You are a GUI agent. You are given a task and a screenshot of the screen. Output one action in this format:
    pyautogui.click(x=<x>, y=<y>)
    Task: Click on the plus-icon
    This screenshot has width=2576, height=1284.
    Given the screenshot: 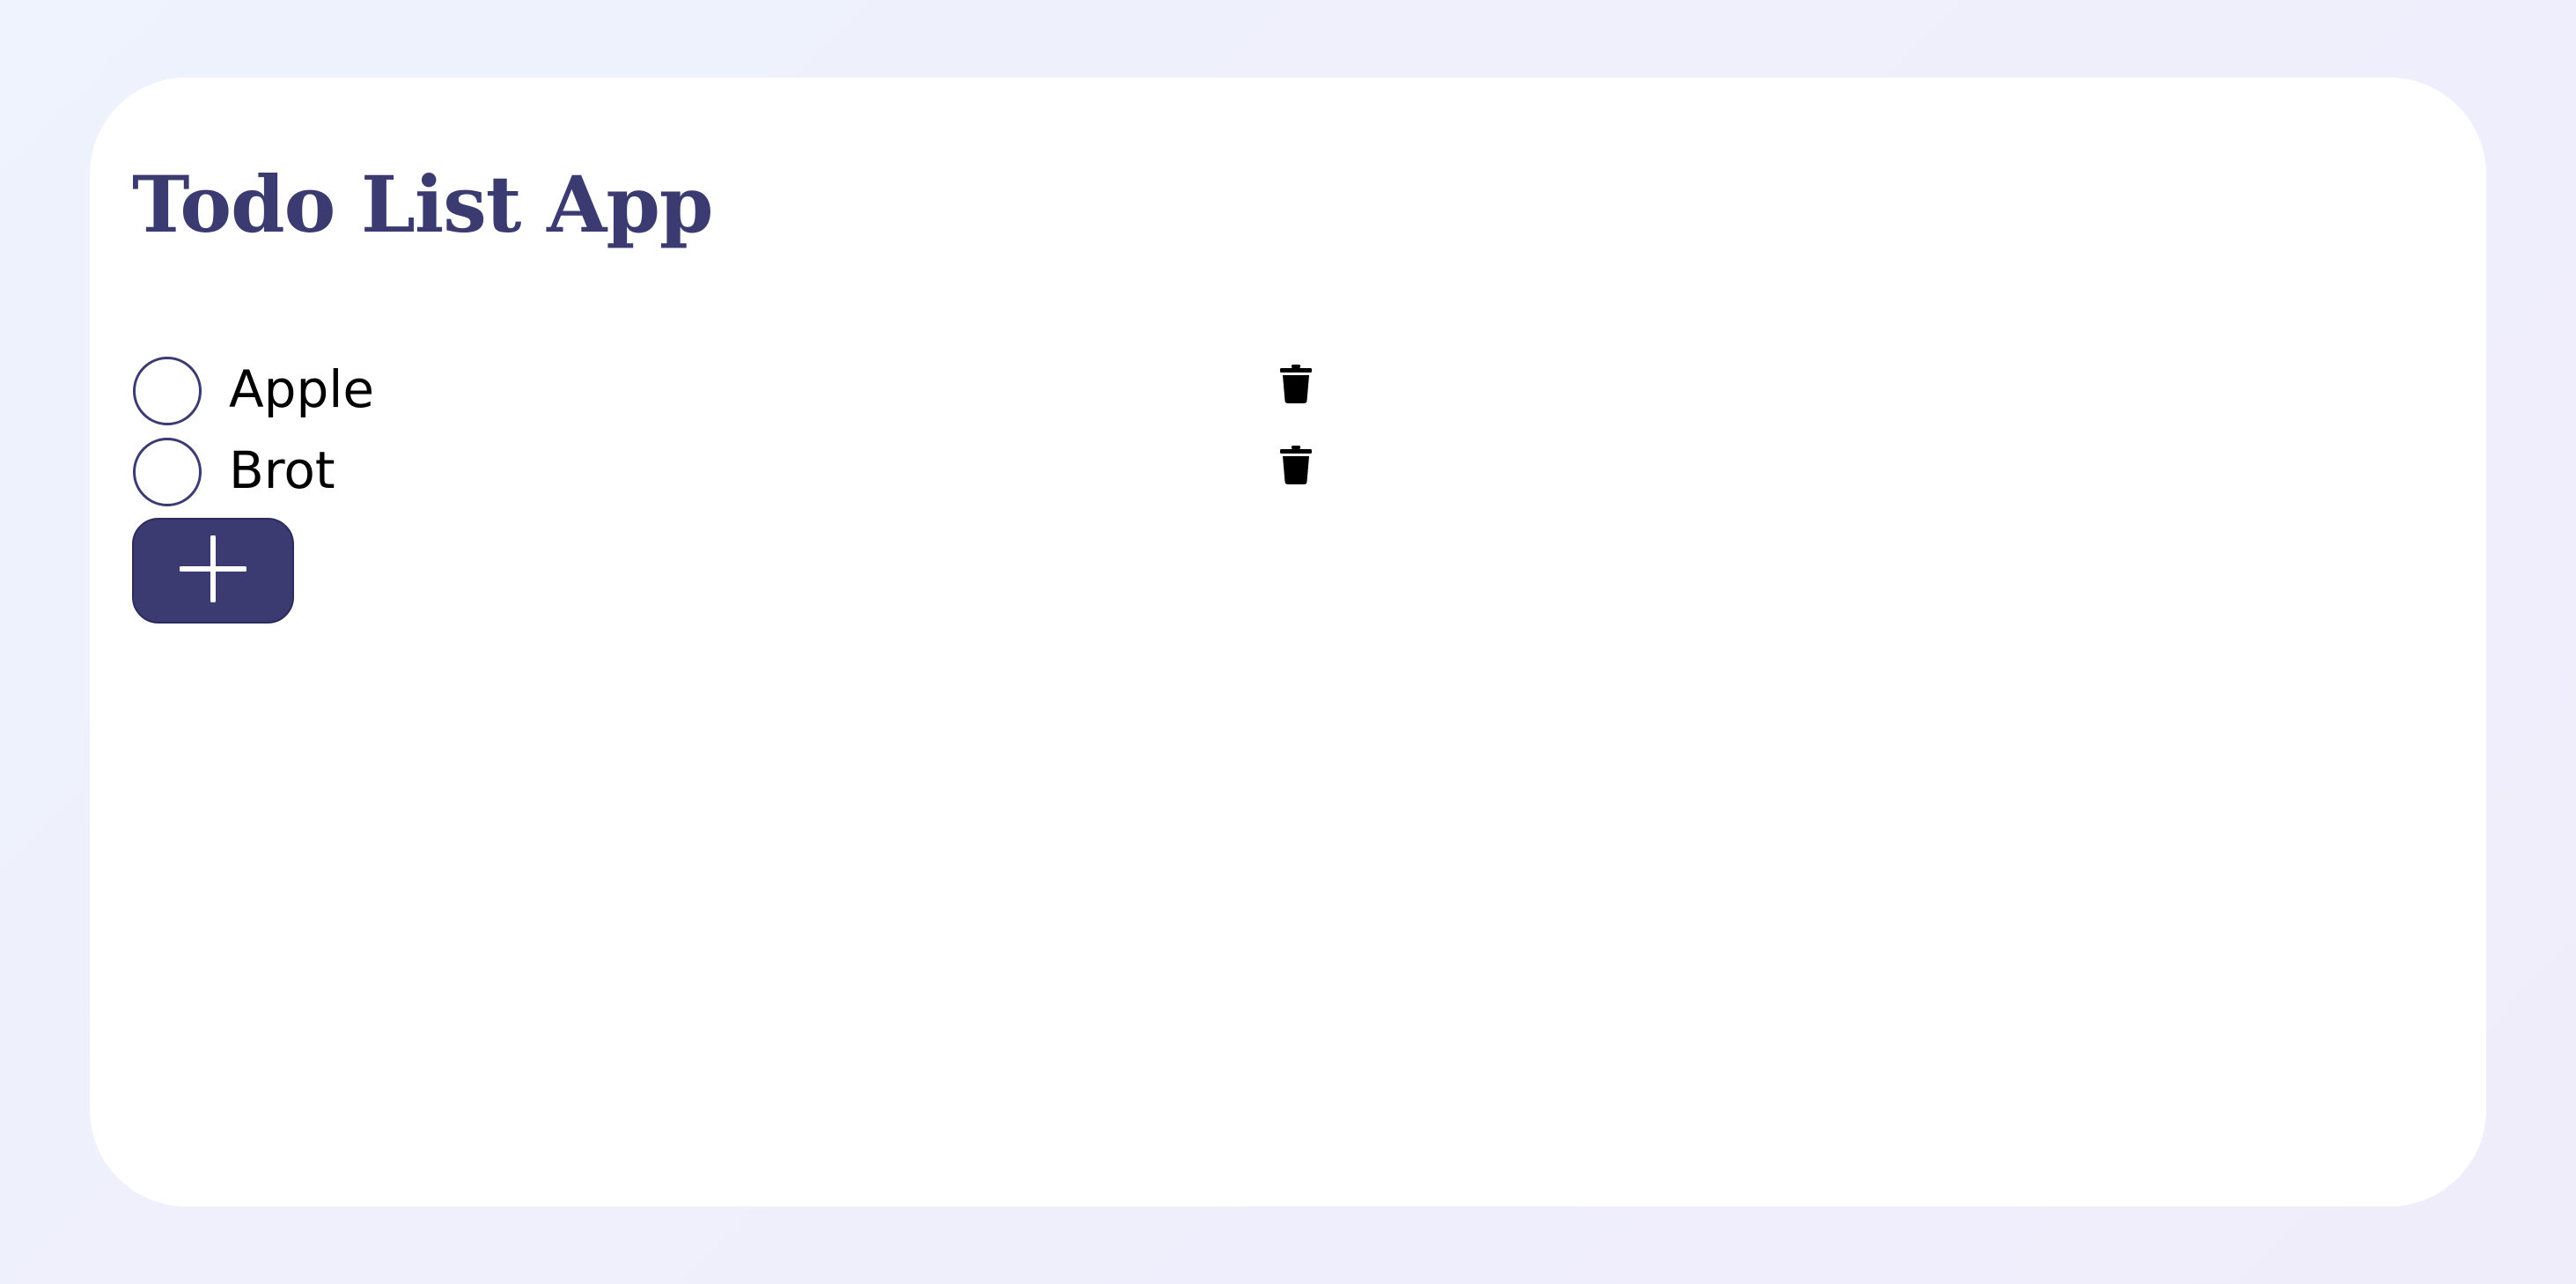 What is the action you would take?
    pyautogui.click(x=214, y=568)
    